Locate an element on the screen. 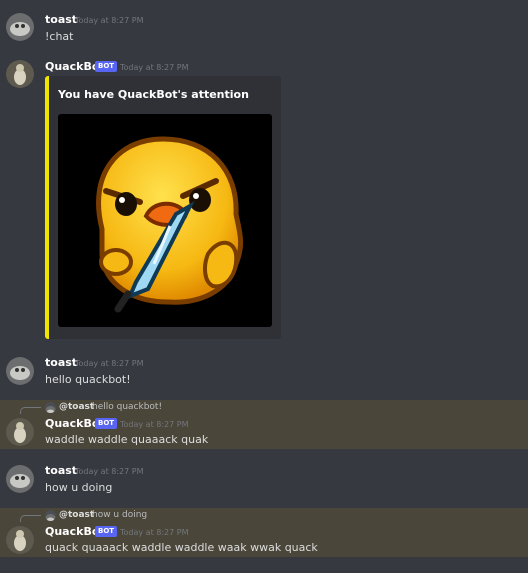 This screenshot has height=573, width=528. reply-preview: how u doing is located at coordinates (119, 515).